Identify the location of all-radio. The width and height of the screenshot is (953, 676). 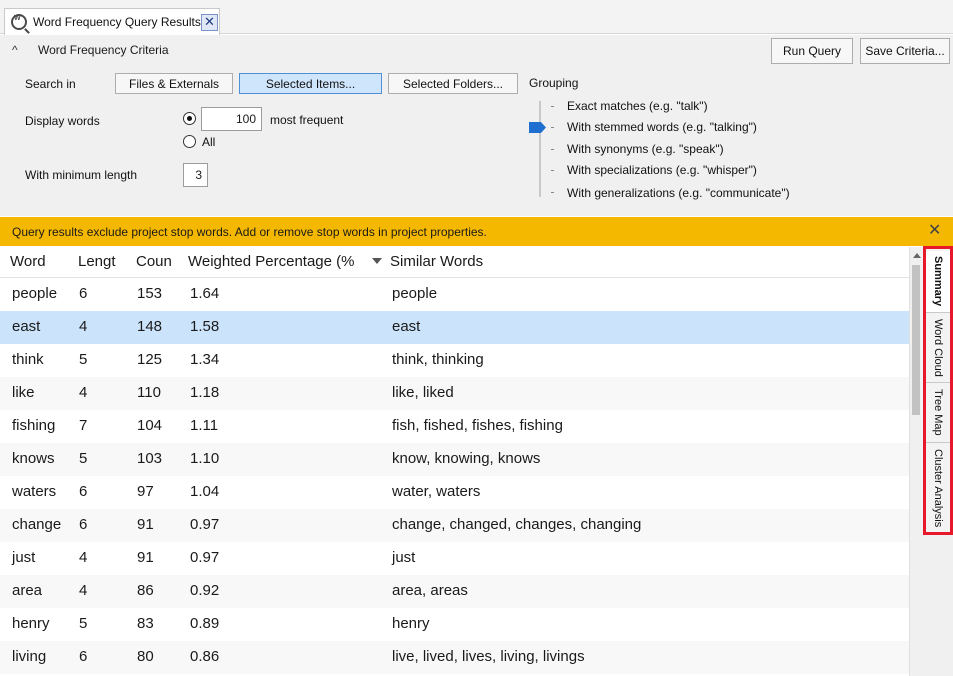
(189, 141).